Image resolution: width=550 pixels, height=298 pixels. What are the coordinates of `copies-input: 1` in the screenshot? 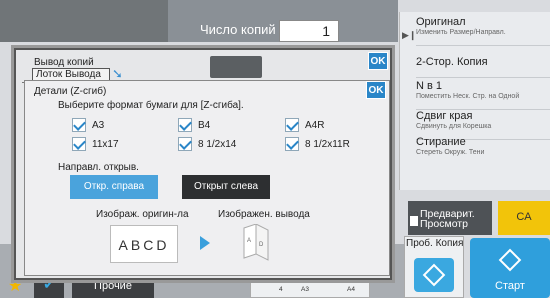 It's located at (309, 31).